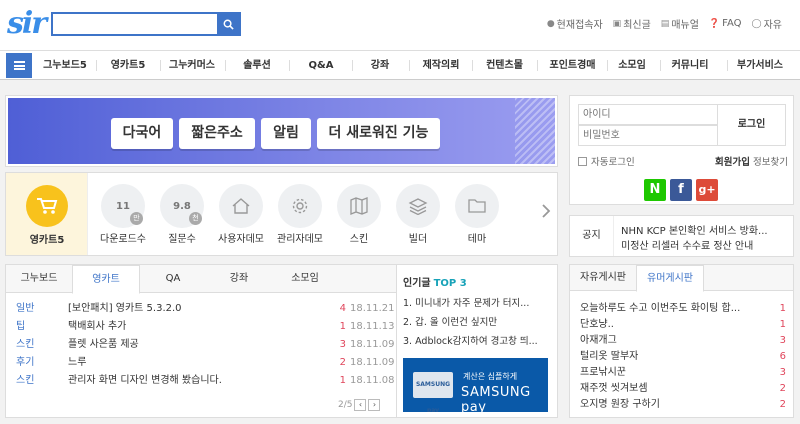 The height and width of the screenshot is (424, 800). What do you see at coordinates (142, 133) in the screenshot?
I see `banner-button: 다국어` at bounding box center [142, 133].